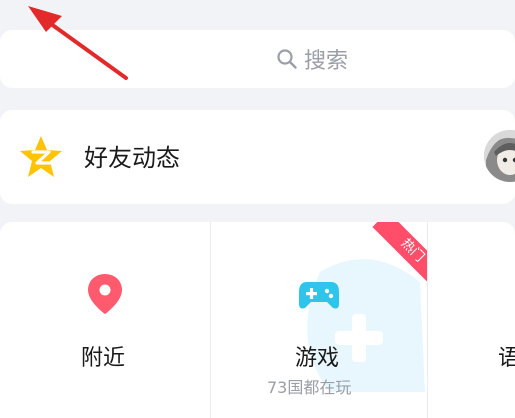  What do you see at coordinates (132, 158) in the screenshot?
I see `friend-feed-label: 好友动态` at bounding box center [132, 158].